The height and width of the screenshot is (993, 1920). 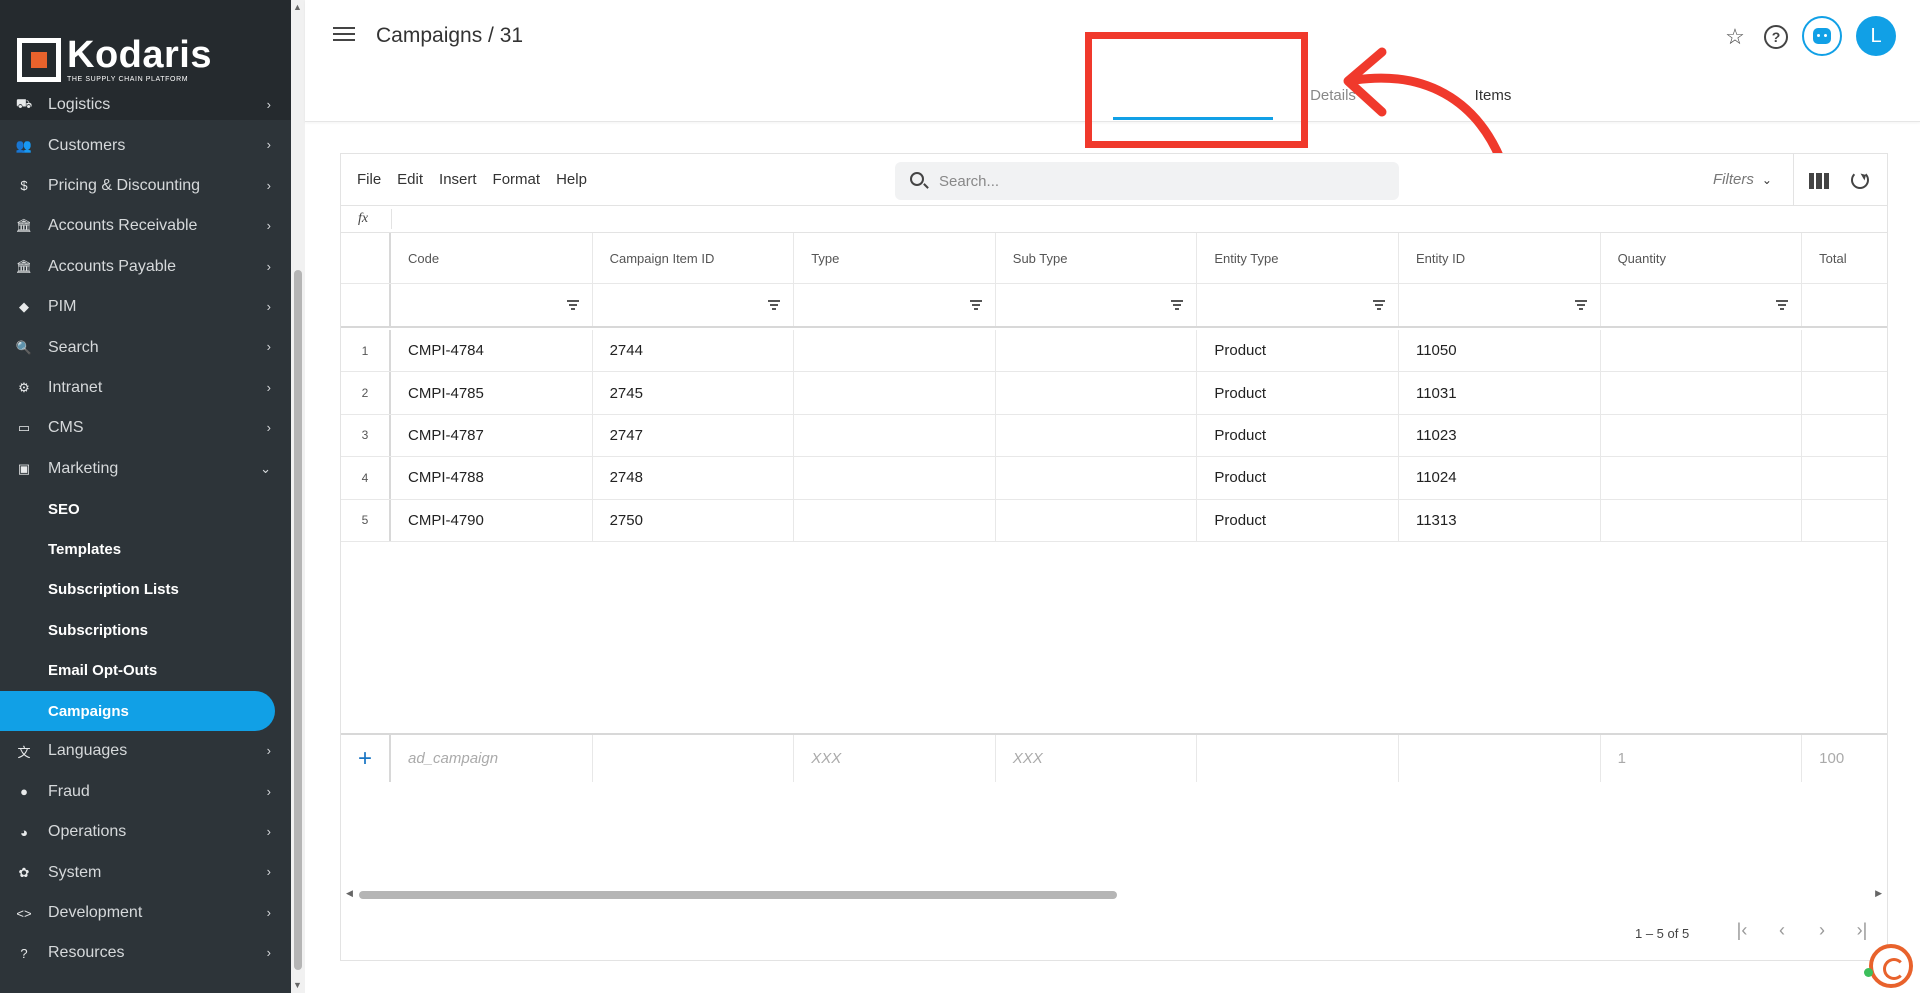 I want to click on sidebar-item-pricing-discounting: $ Pricing & Discounting ›, so click(x=145, y=186).